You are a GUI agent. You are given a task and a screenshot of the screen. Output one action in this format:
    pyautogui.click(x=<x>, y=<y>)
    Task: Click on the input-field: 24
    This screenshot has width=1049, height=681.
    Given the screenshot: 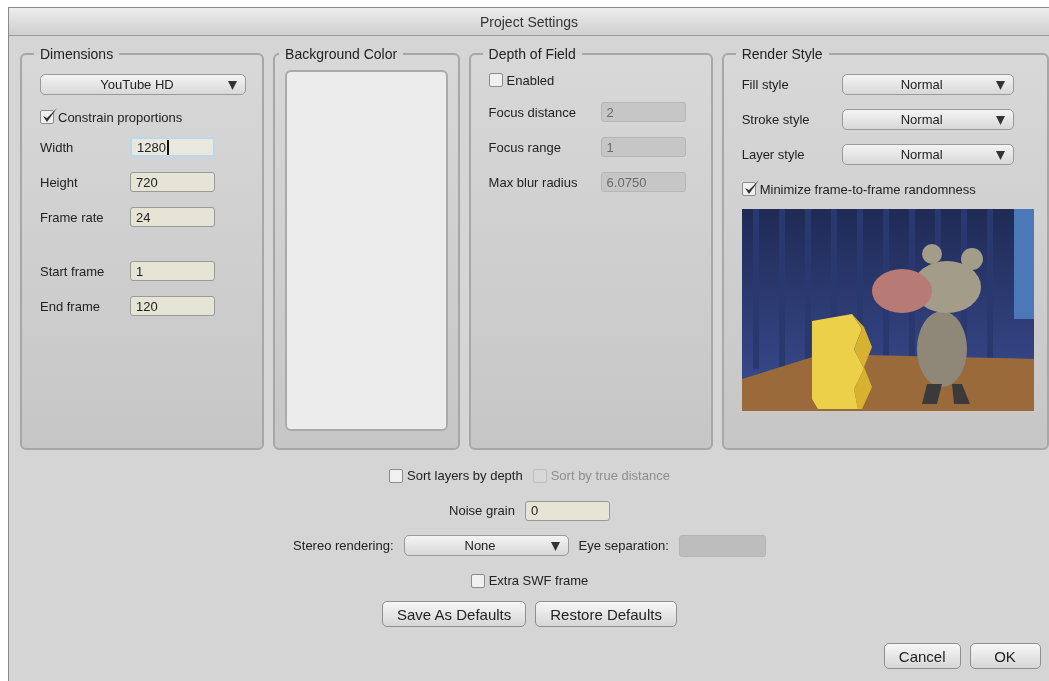 What is the action you would take?
    pyautogui.click(x=172, y=217)
    